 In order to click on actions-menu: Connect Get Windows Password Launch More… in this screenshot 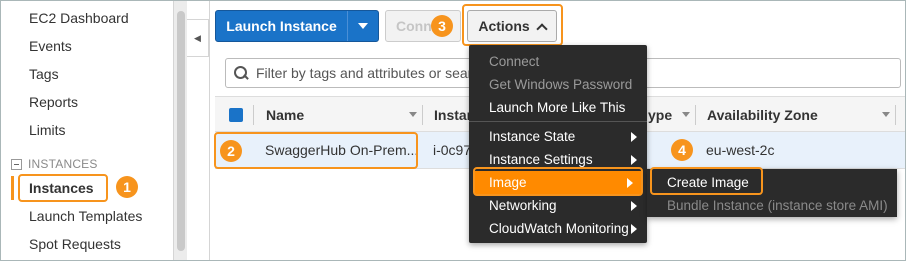, I will do `click(558, 144)`.